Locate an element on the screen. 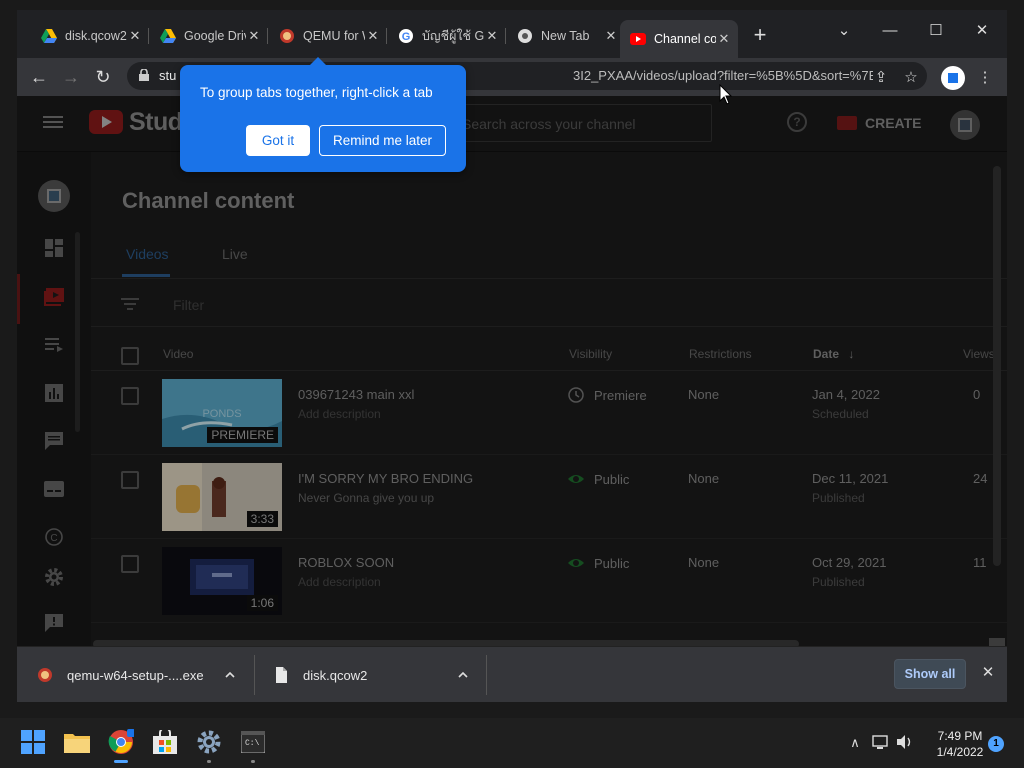 This screenshot has width=1024, height=768. tab-channel-content: Channel content ✕ is located at coordinates (679, 39).